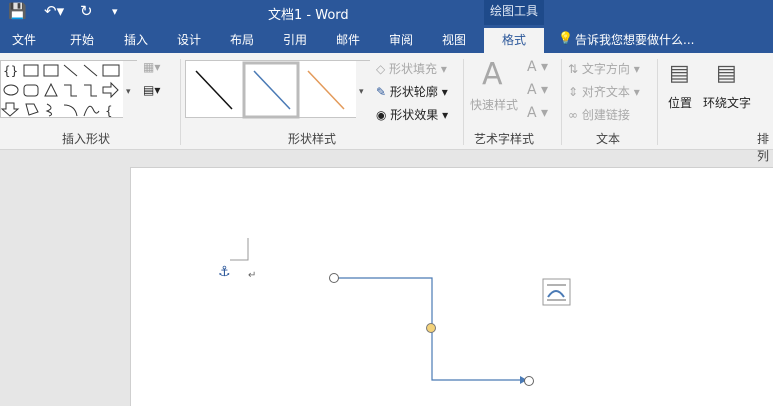 This screenshot has width=773, height=406. I want to click on start-handle, so click(334, 278).